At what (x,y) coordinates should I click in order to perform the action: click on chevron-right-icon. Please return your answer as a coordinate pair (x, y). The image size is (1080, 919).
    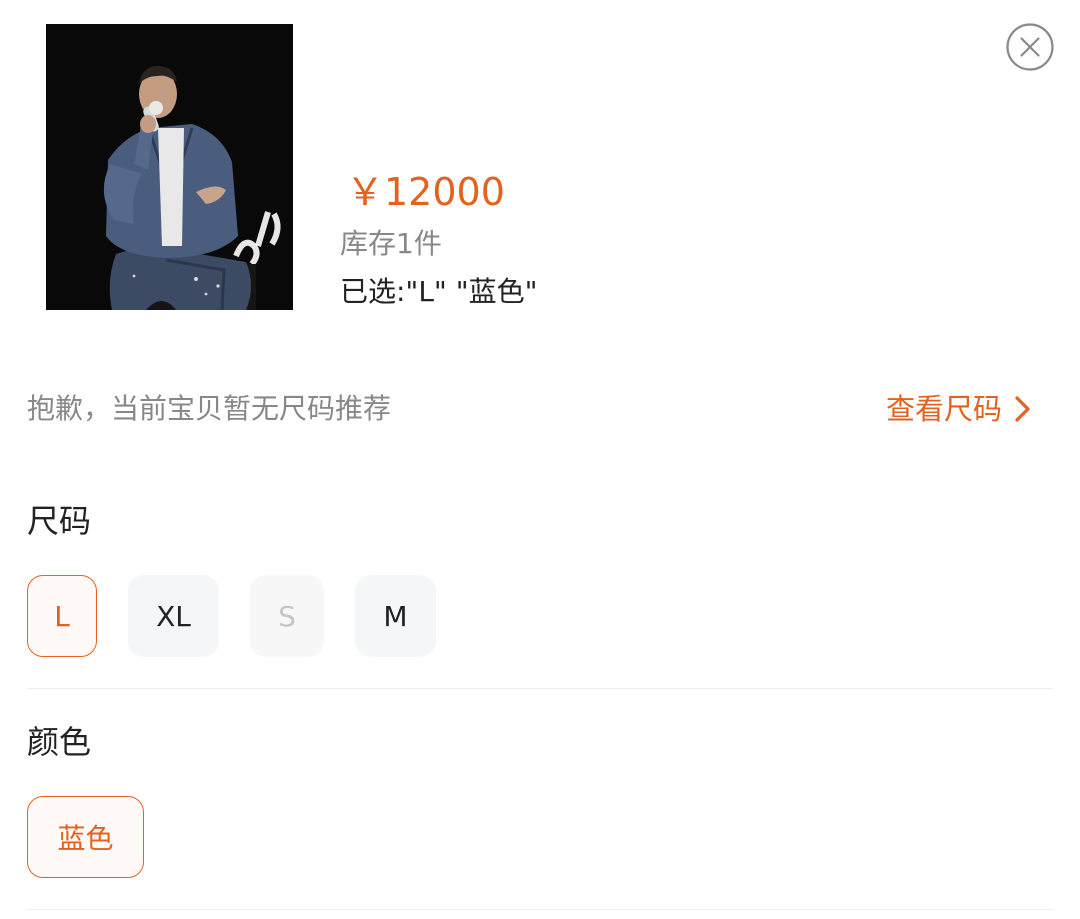
    Looking at the image, I should click on (1022, 409).